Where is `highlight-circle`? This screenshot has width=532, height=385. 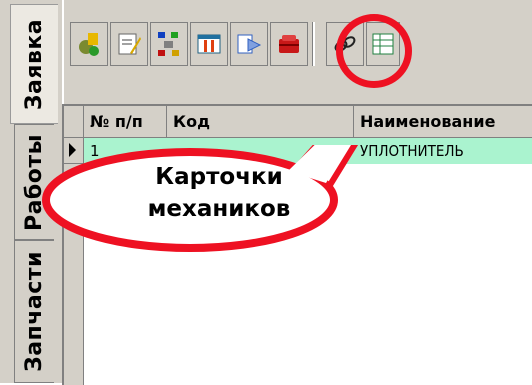 highlight-circle is located at coordinates (374, 51).